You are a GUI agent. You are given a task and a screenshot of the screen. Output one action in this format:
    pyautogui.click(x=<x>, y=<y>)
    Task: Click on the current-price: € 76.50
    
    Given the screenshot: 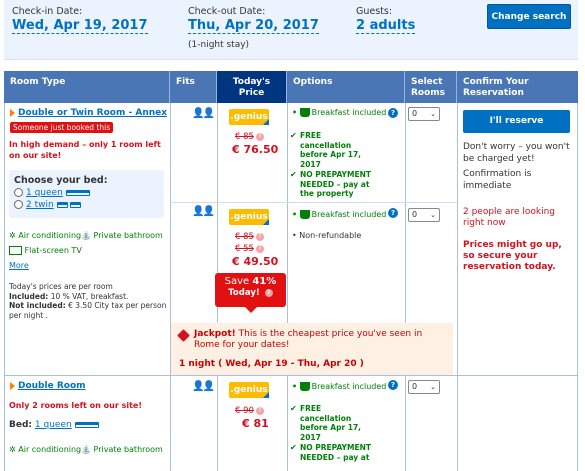 What is the action you would take?
    pyautogui.click(x=255, y=149)
    